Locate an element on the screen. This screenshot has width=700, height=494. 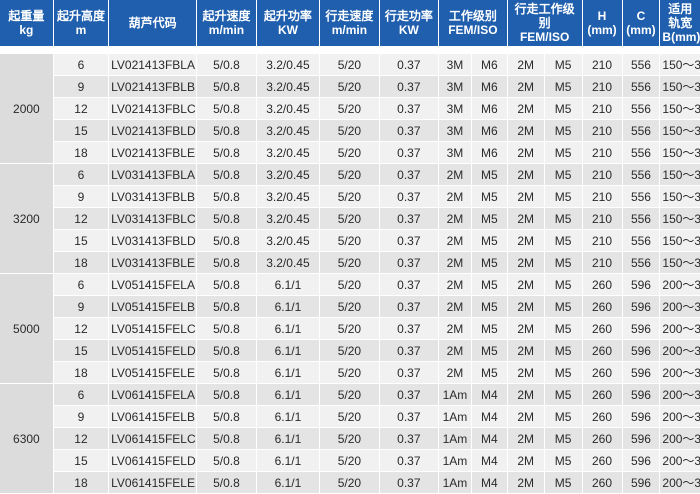
cell-weight: 6300 is located at coordinates (27, 438).